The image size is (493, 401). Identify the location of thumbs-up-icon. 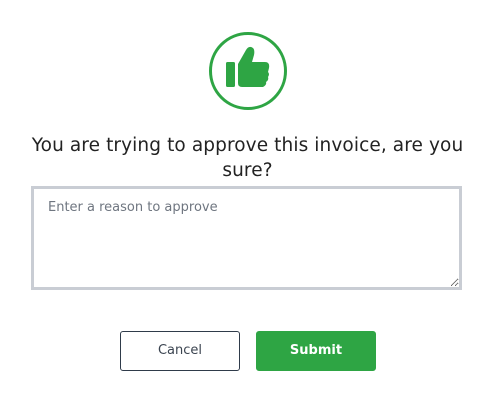
(248, 71).